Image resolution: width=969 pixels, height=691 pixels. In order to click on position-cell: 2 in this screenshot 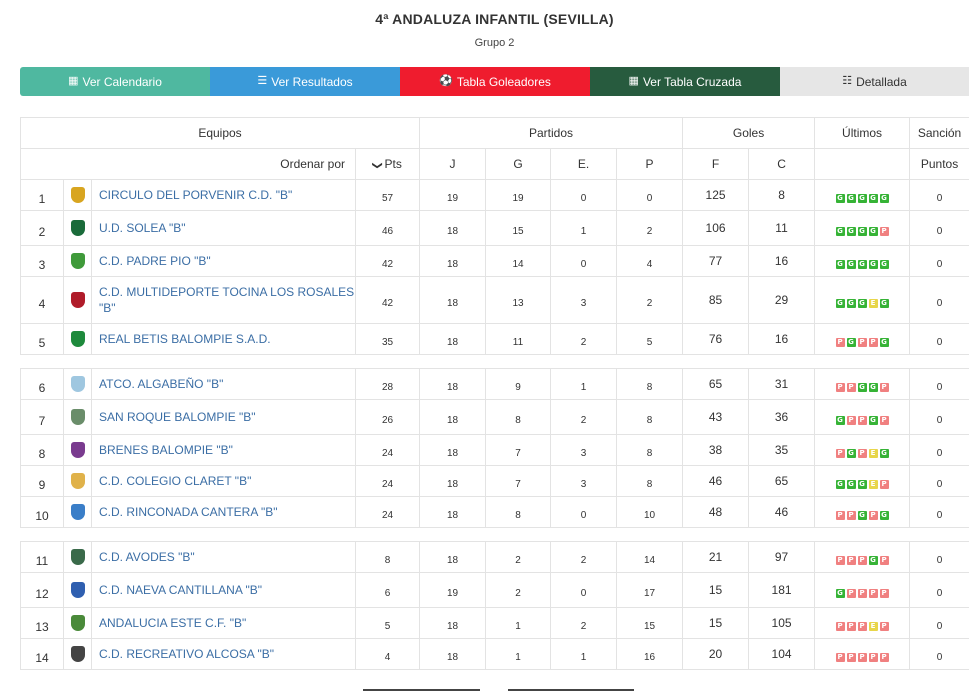, I will do `click(42, 228)`.